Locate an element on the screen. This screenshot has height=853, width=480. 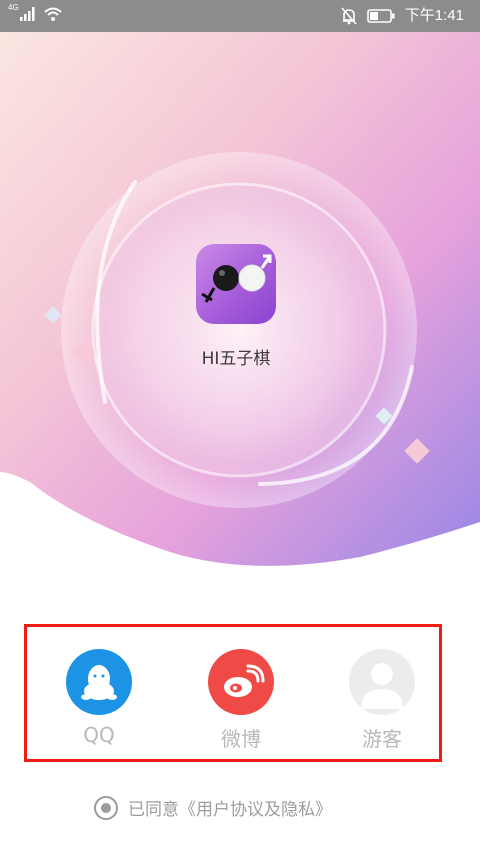
status-left: 4G is located at coordinates (35, 12).